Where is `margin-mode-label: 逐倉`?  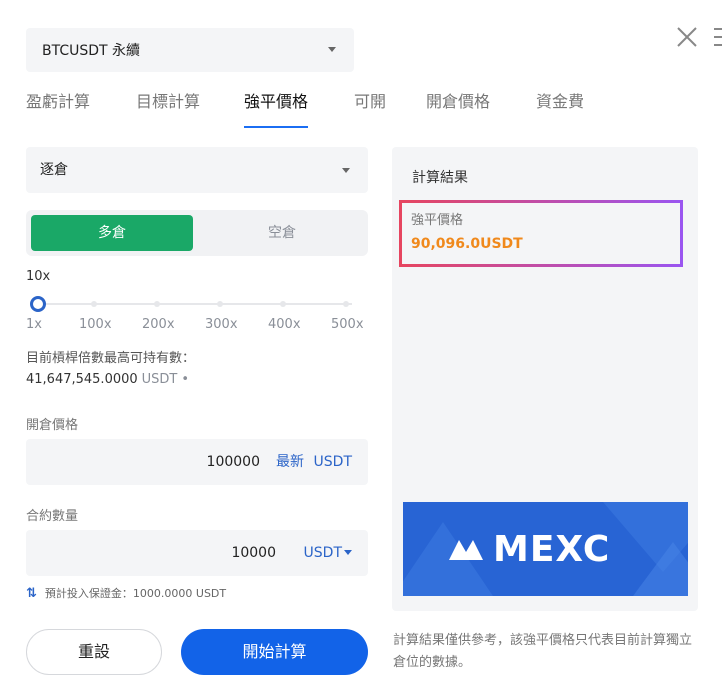
margin-mode-label: 逐倉 is located at coordinates (54, 170).